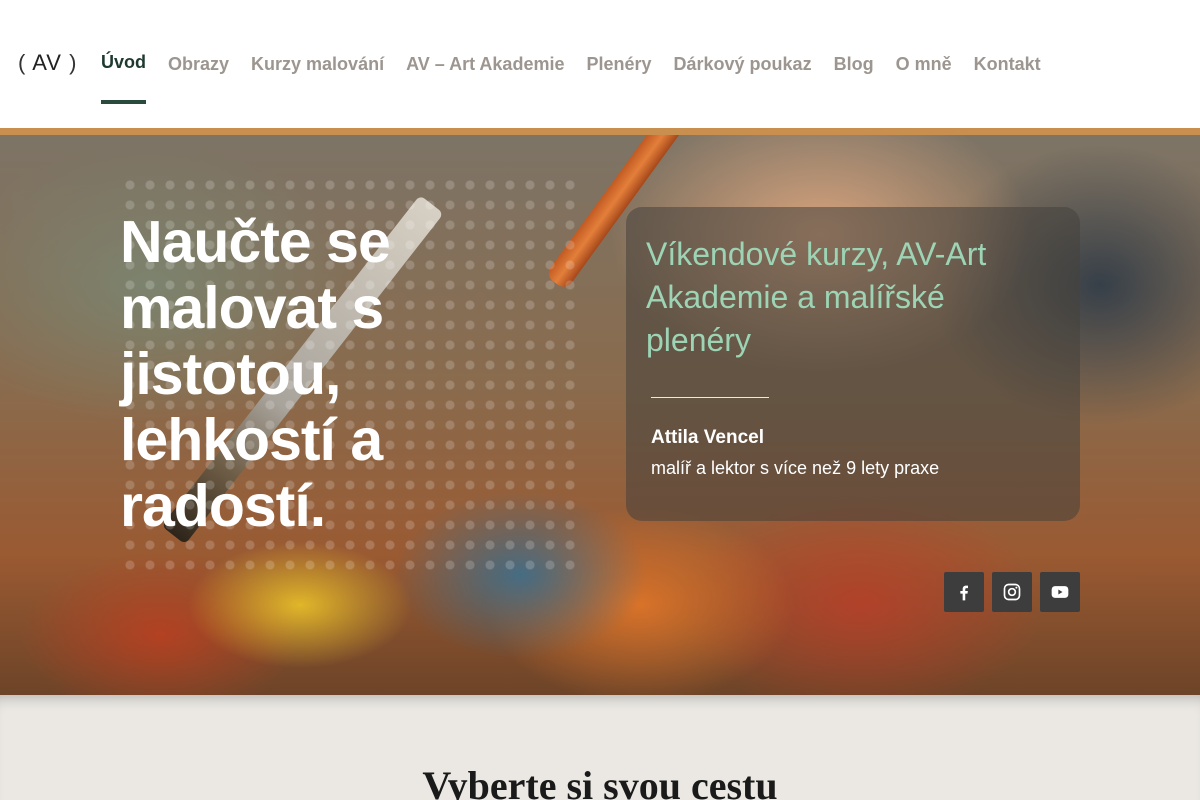 This screenshot has width=1200, height=800. I want to click on section-title: Vyberte si svou cestu, so click(600, 781).